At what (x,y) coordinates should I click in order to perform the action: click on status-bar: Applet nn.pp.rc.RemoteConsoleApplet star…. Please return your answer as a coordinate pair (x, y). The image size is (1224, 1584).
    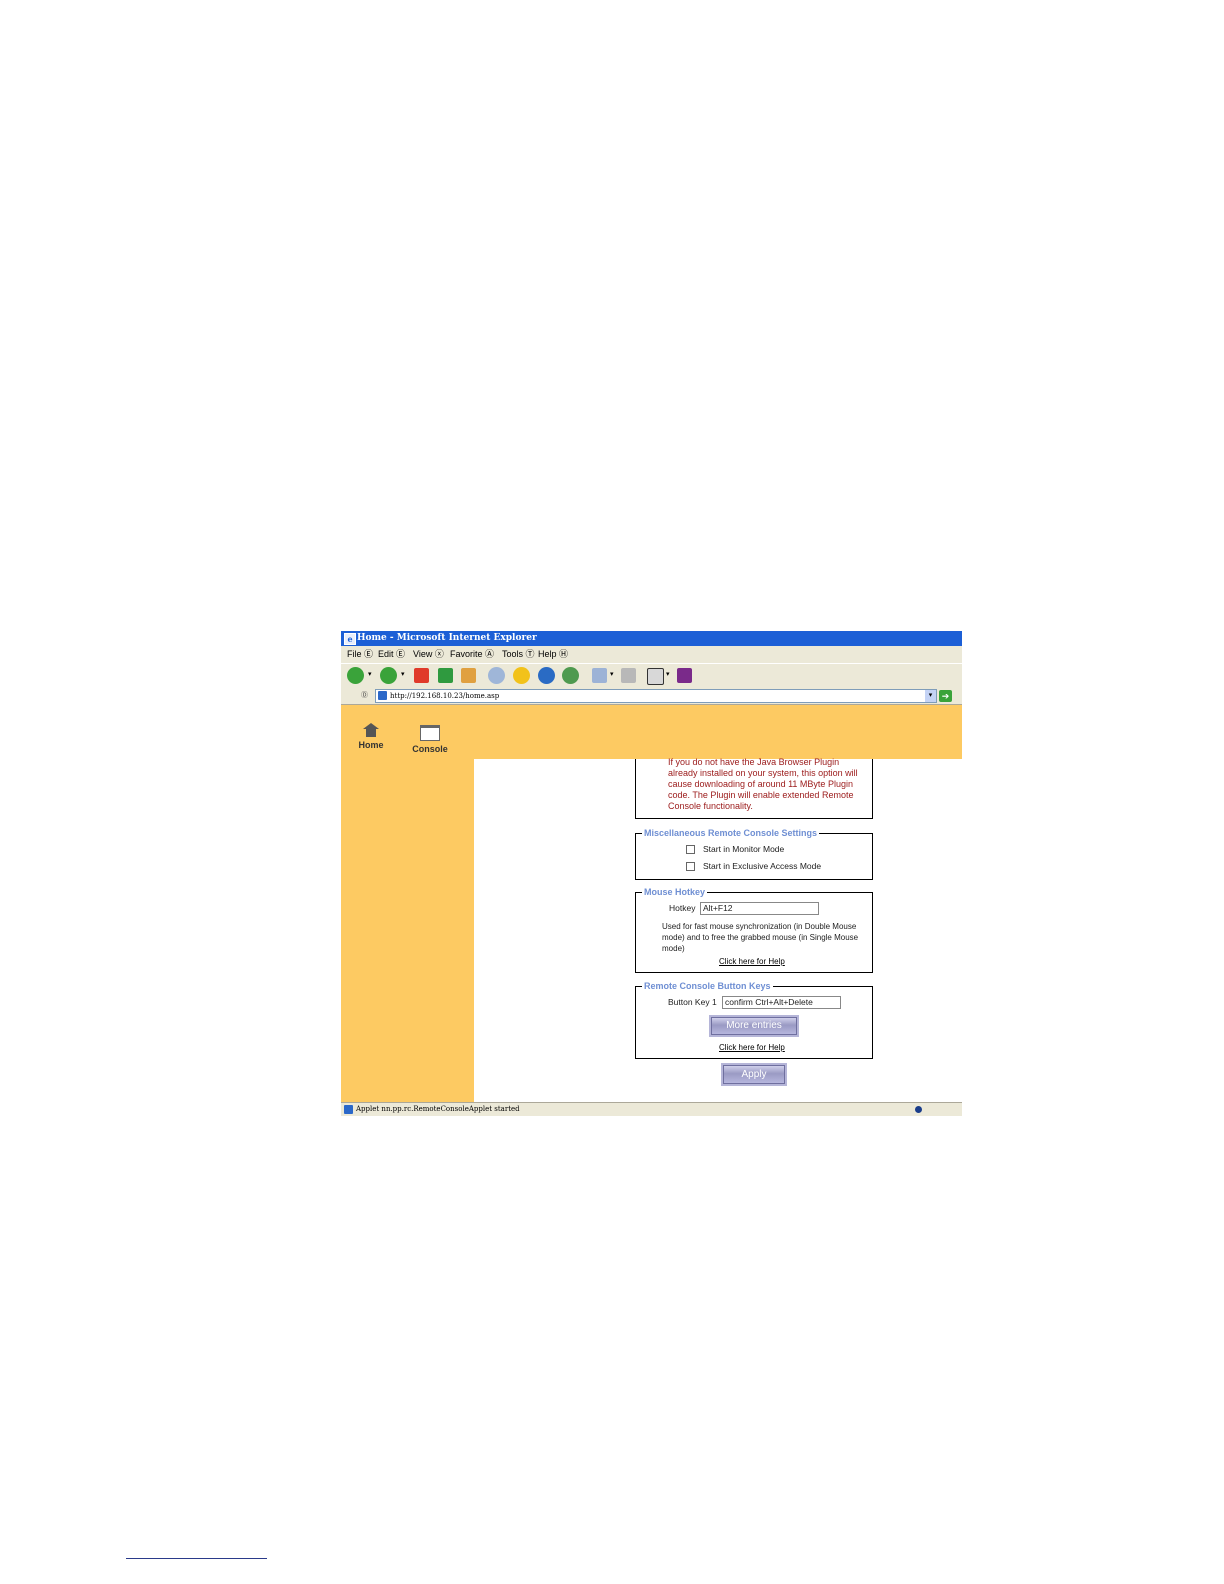
    Looking at the image, I should click on (651, 1109).